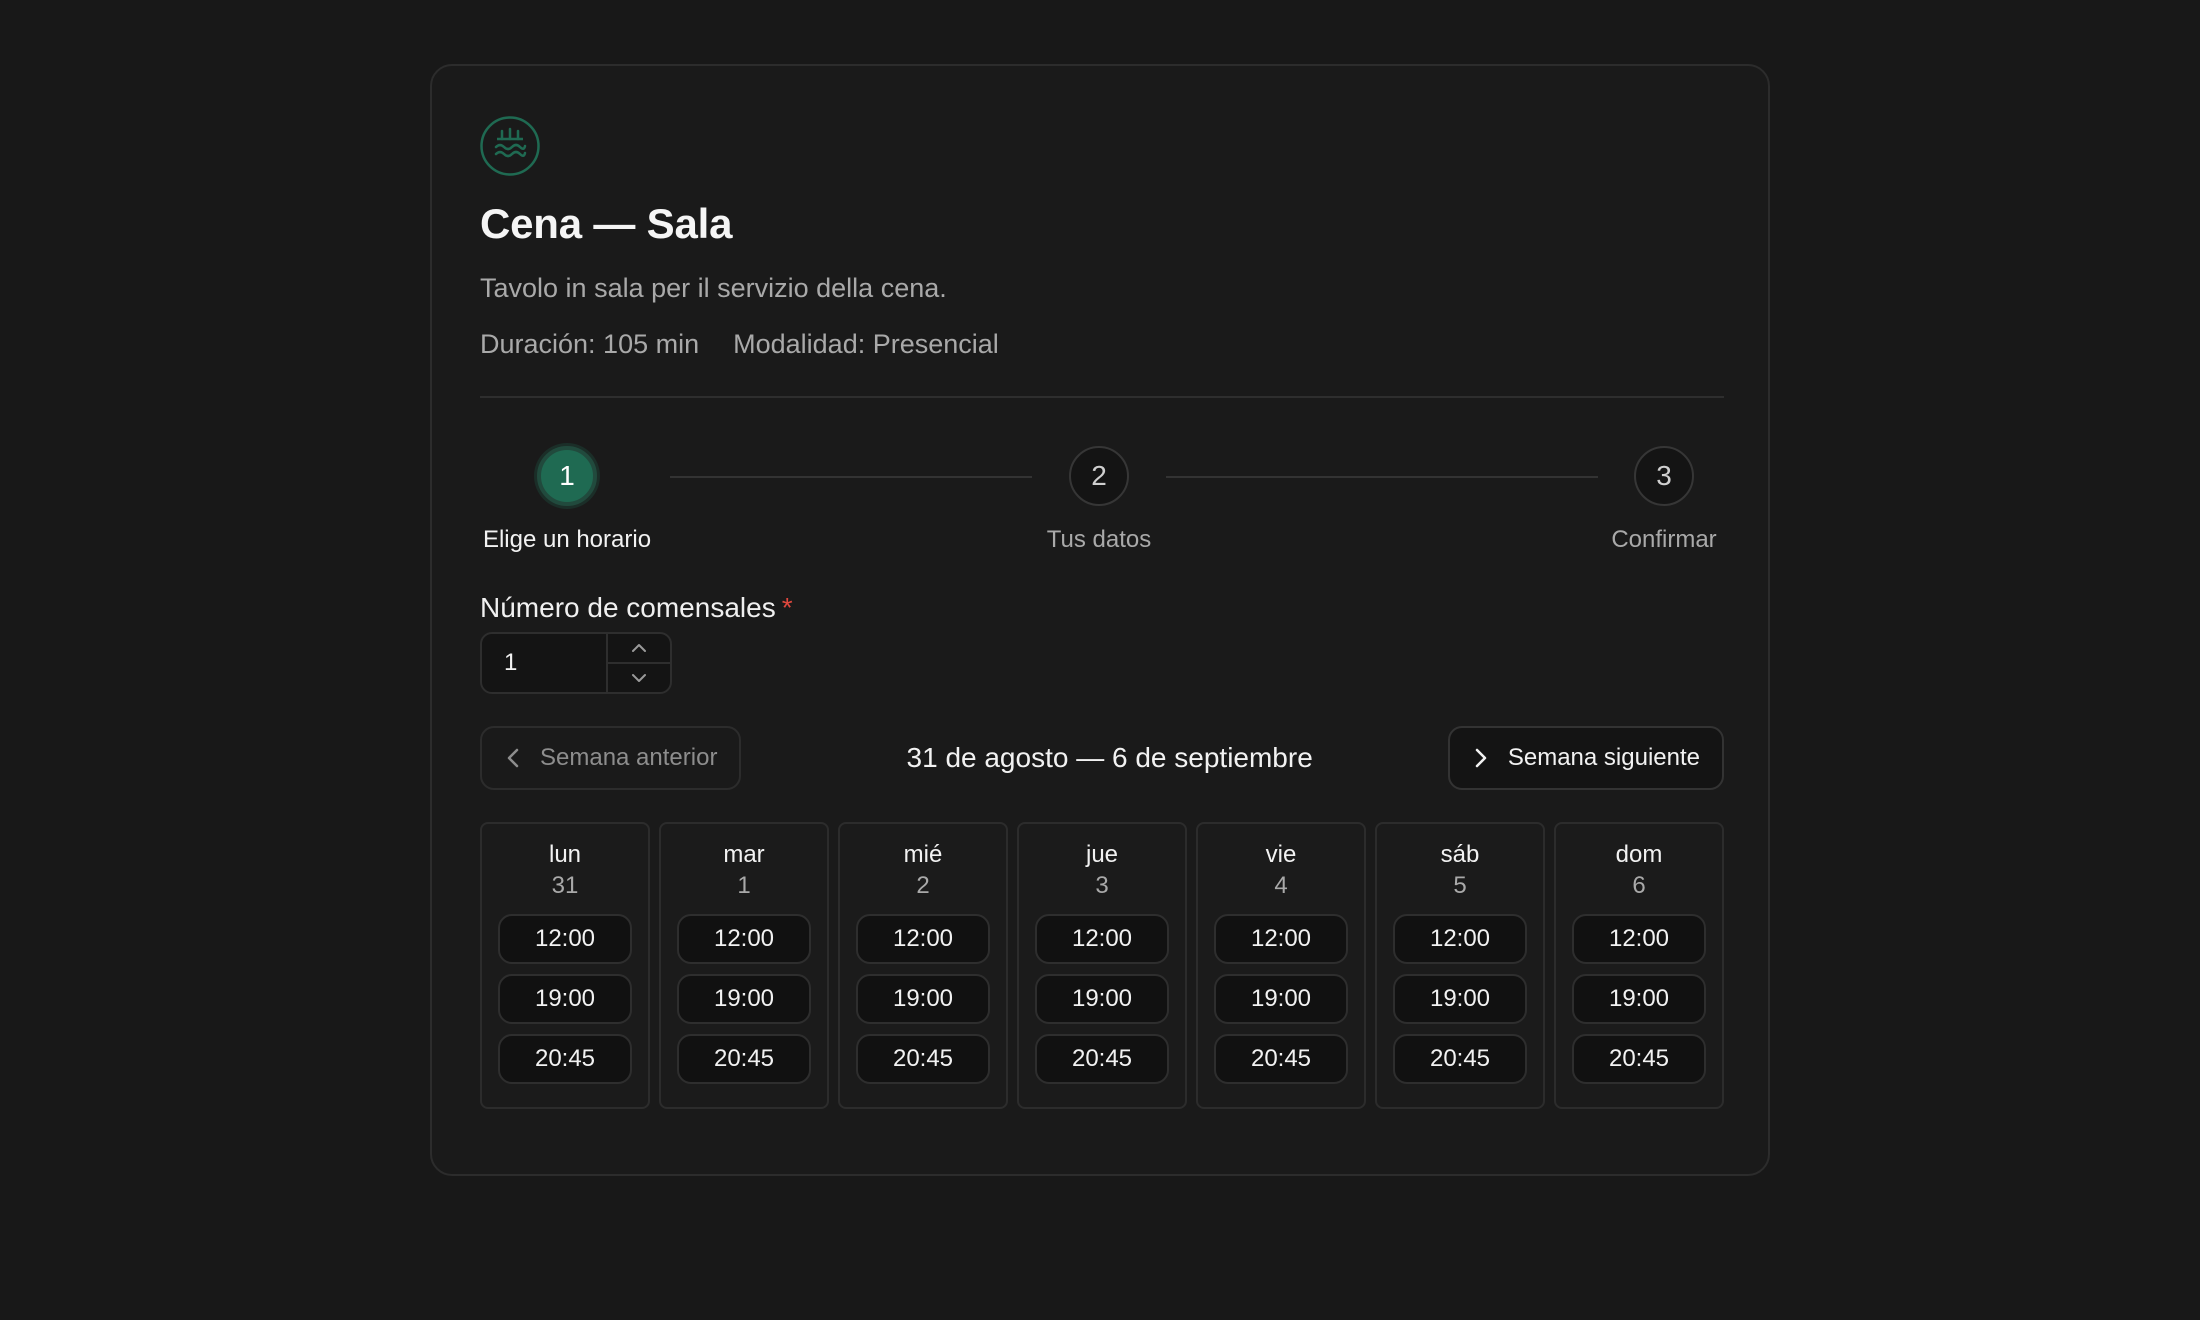 The width and height of the screenshot is (2200, 1320). I want to click on previous-week-button: Semana anterior, so click(611, 758).